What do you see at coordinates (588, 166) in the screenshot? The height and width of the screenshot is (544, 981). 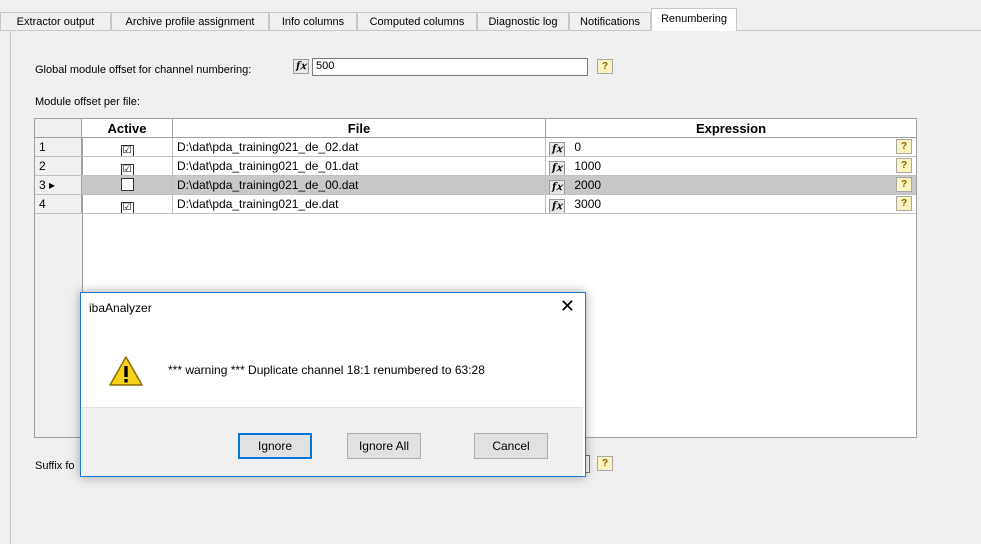 I see `expression-value: 1000` at bounding box center [588, 166].